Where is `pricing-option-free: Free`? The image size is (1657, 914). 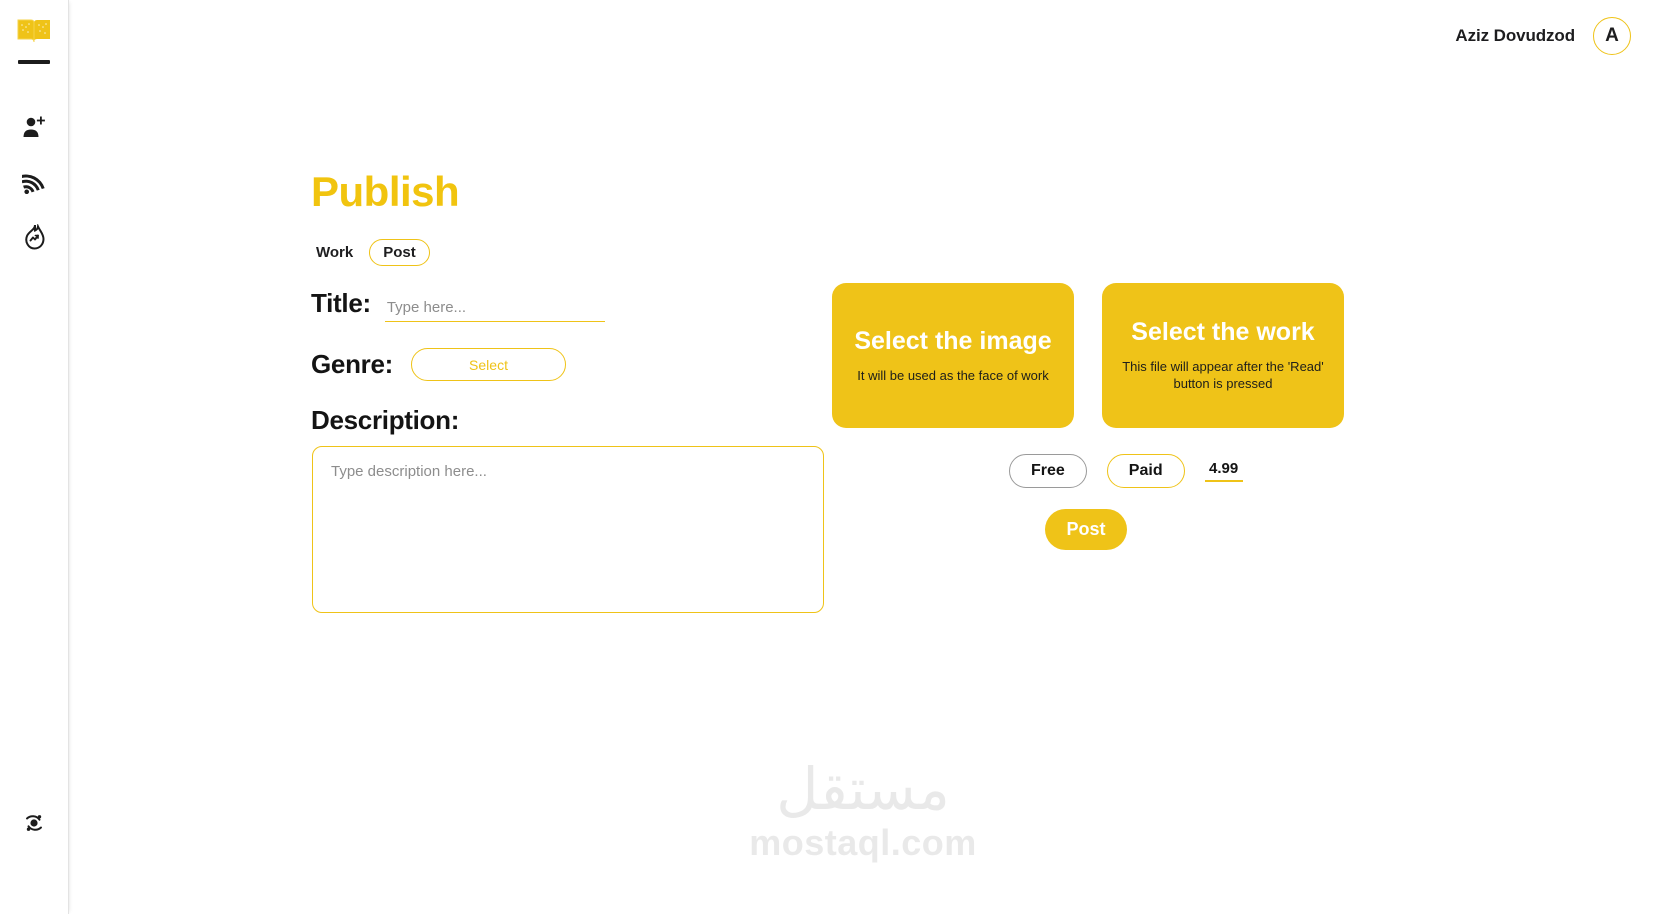
pricing-option-free: Free is located at coordinates (1048, 471).